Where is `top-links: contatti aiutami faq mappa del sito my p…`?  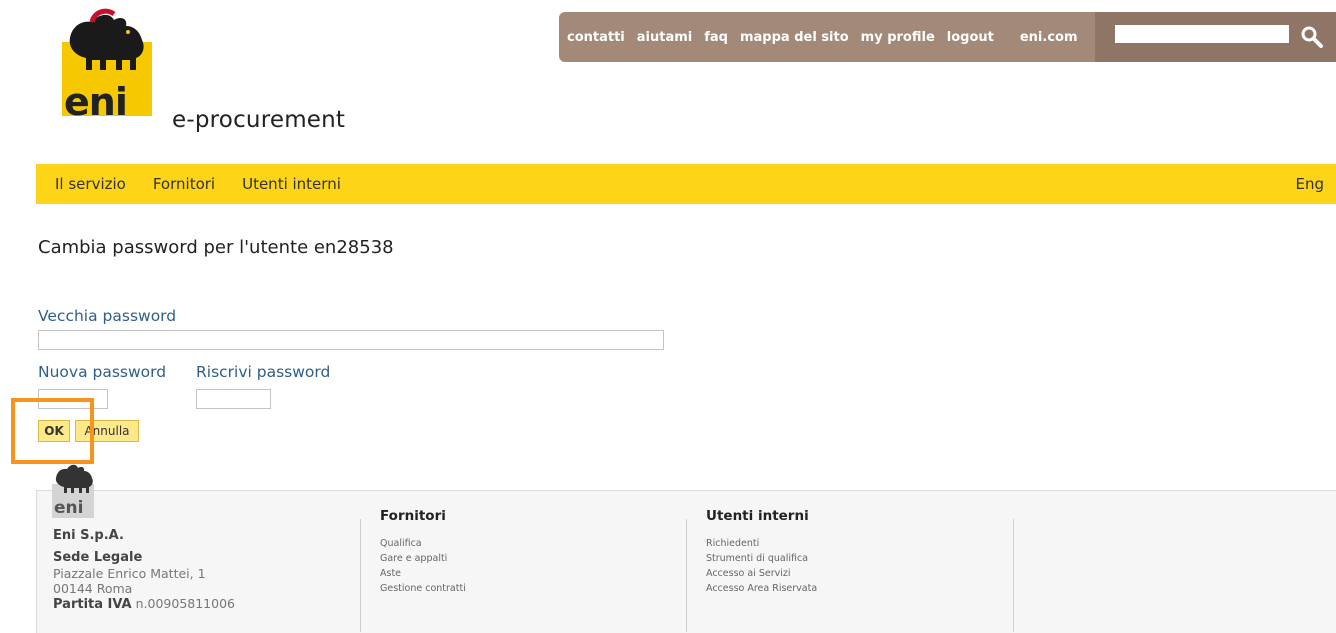
top-links: contatti aiutami faq mappa del sito my p… is located at coordinates (822, 37).